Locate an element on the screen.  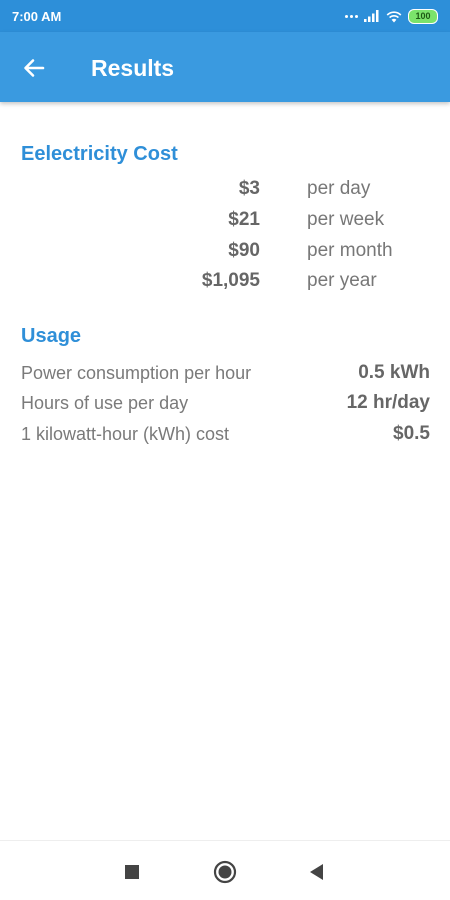
usage-row-hours: Hours of use per day 12 hr/day is located at coordinates (225, 403).